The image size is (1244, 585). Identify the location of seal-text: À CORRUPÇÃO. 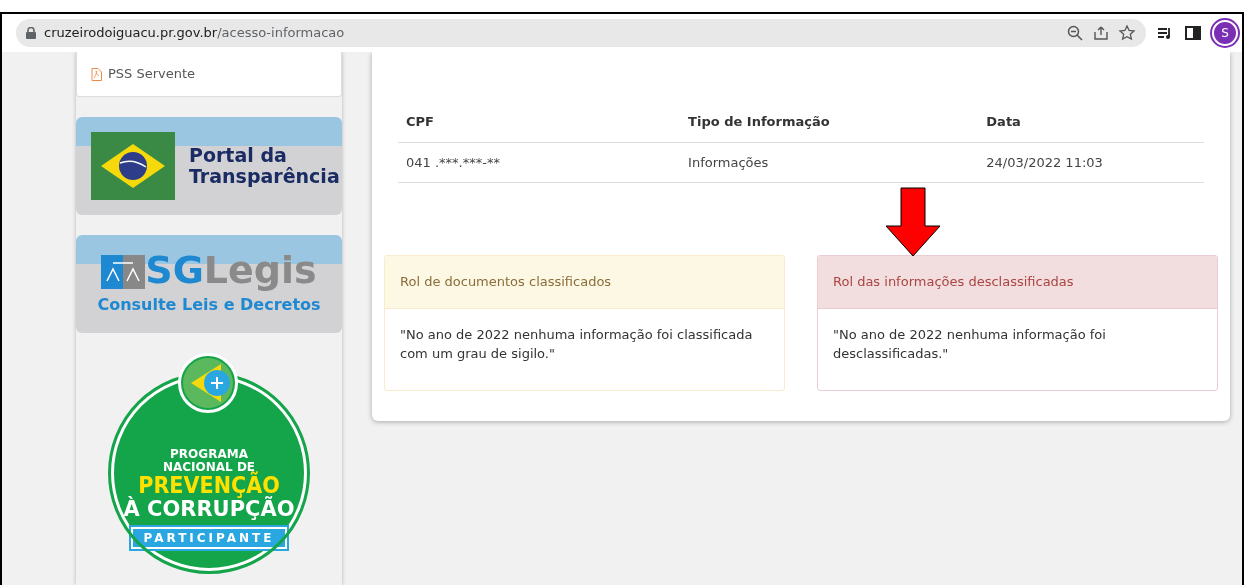
(209, 509).